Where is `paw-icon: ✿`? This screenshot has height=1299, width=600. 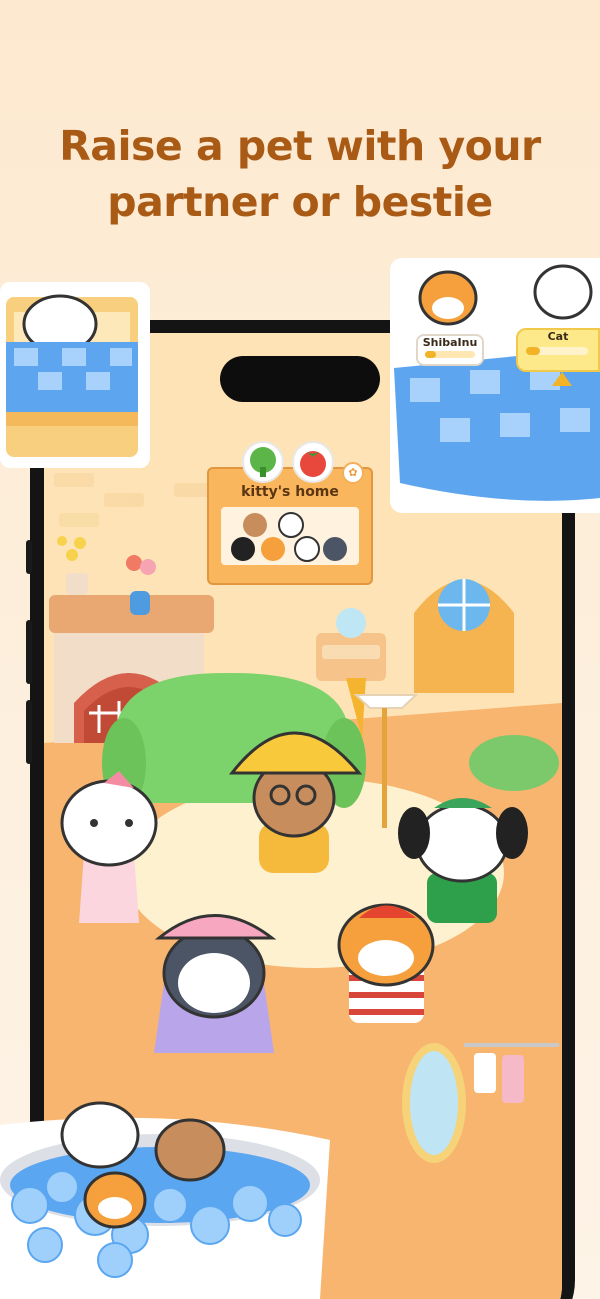 paw-icon: ✿ is located at coordinates (353, 473).